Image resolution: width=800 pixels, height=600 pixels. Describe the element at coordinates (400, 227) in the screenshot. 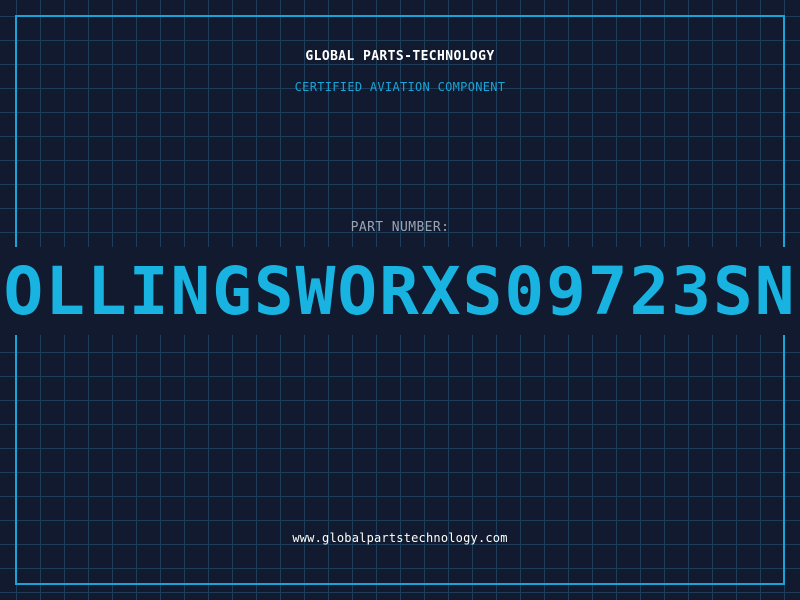

I see `part-number-label: PART NUMBER:` at that location.